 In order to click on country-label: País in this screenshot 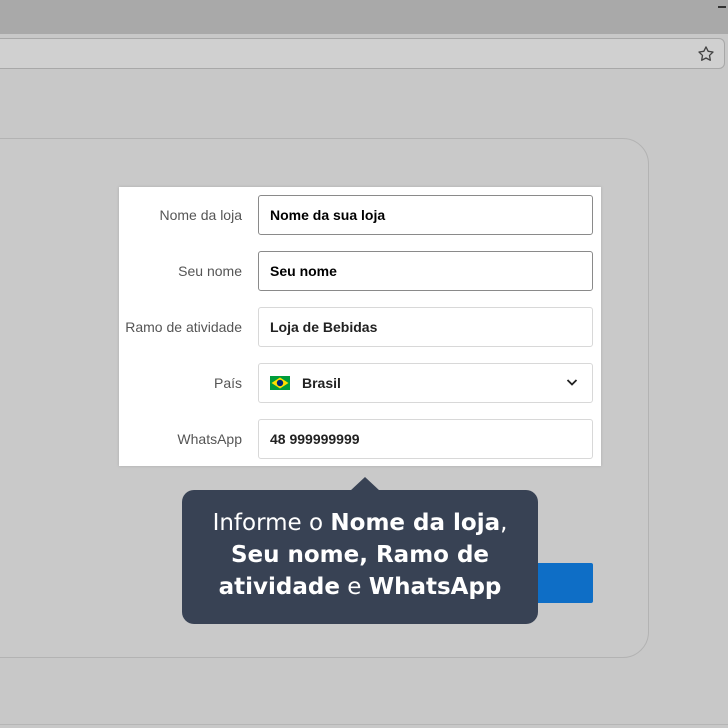, I will do `click(227, 383)`.